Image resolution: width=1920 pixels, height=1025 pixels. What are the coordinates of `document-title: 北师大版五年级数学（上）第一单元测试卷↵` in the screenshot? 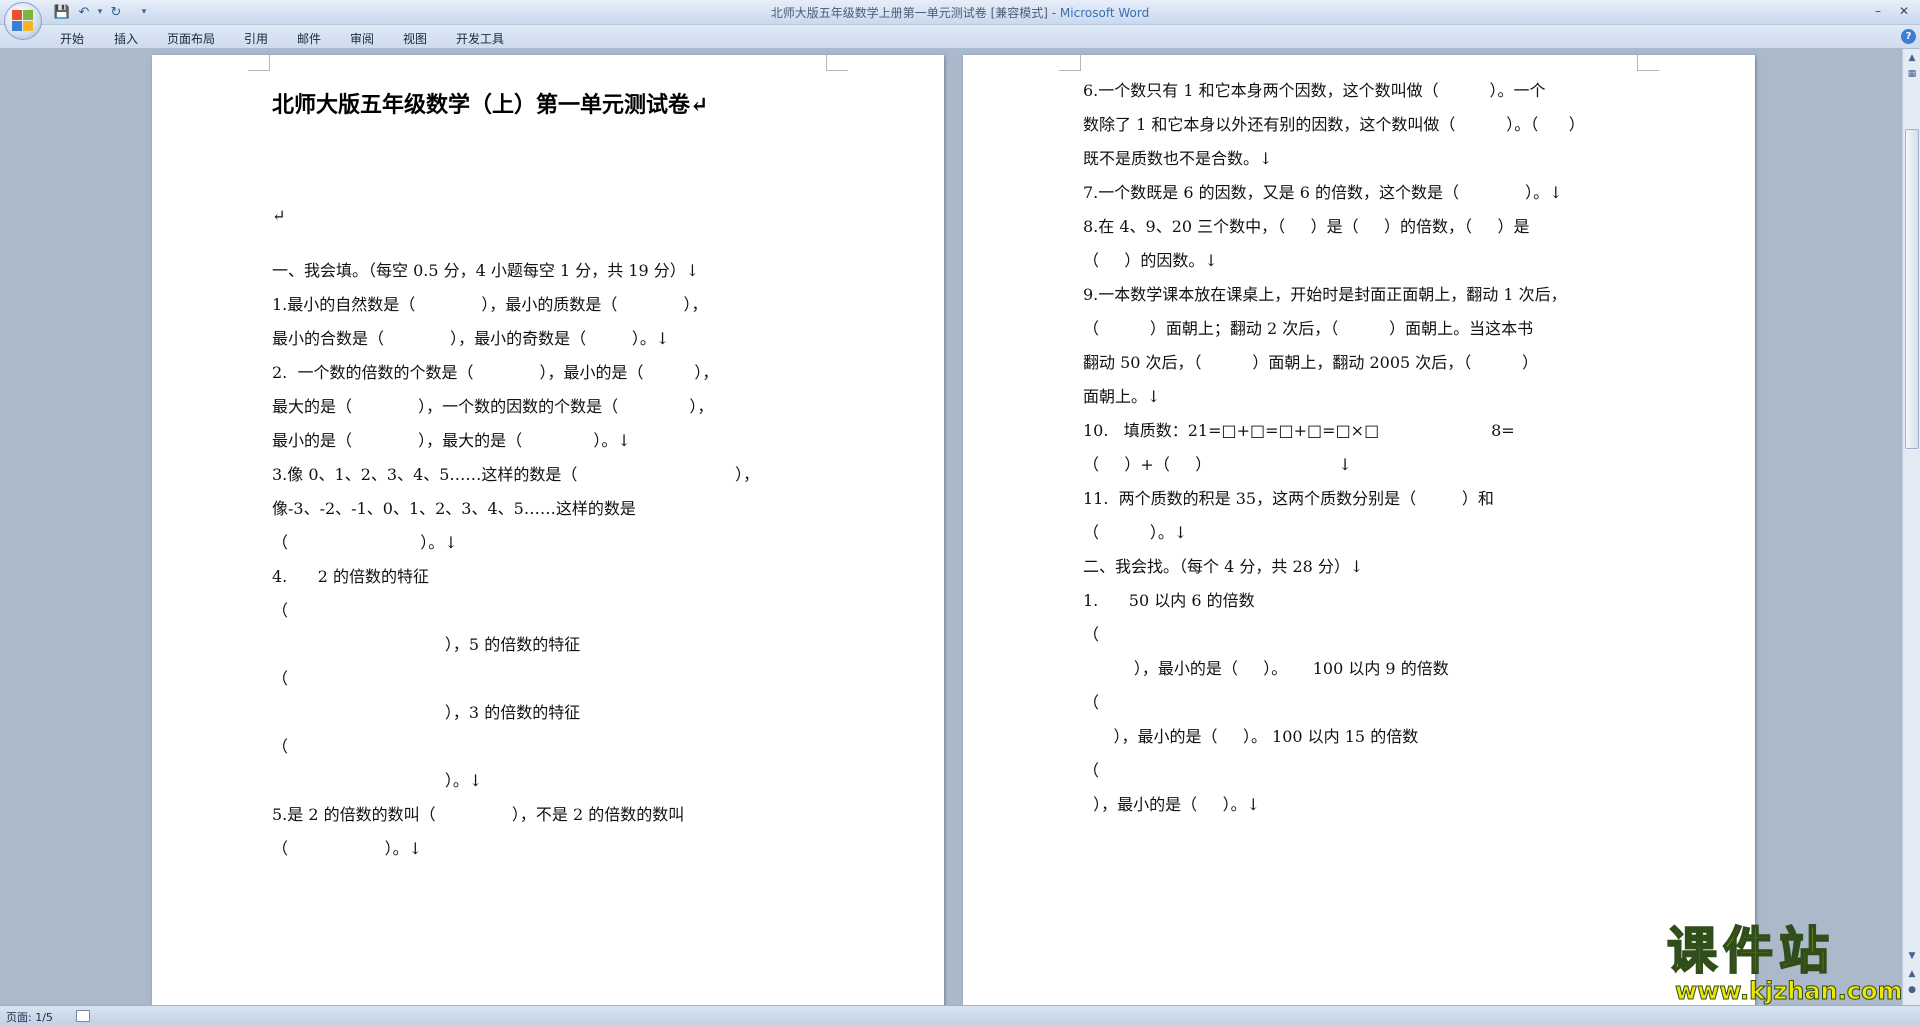 It's located at (490, 105).